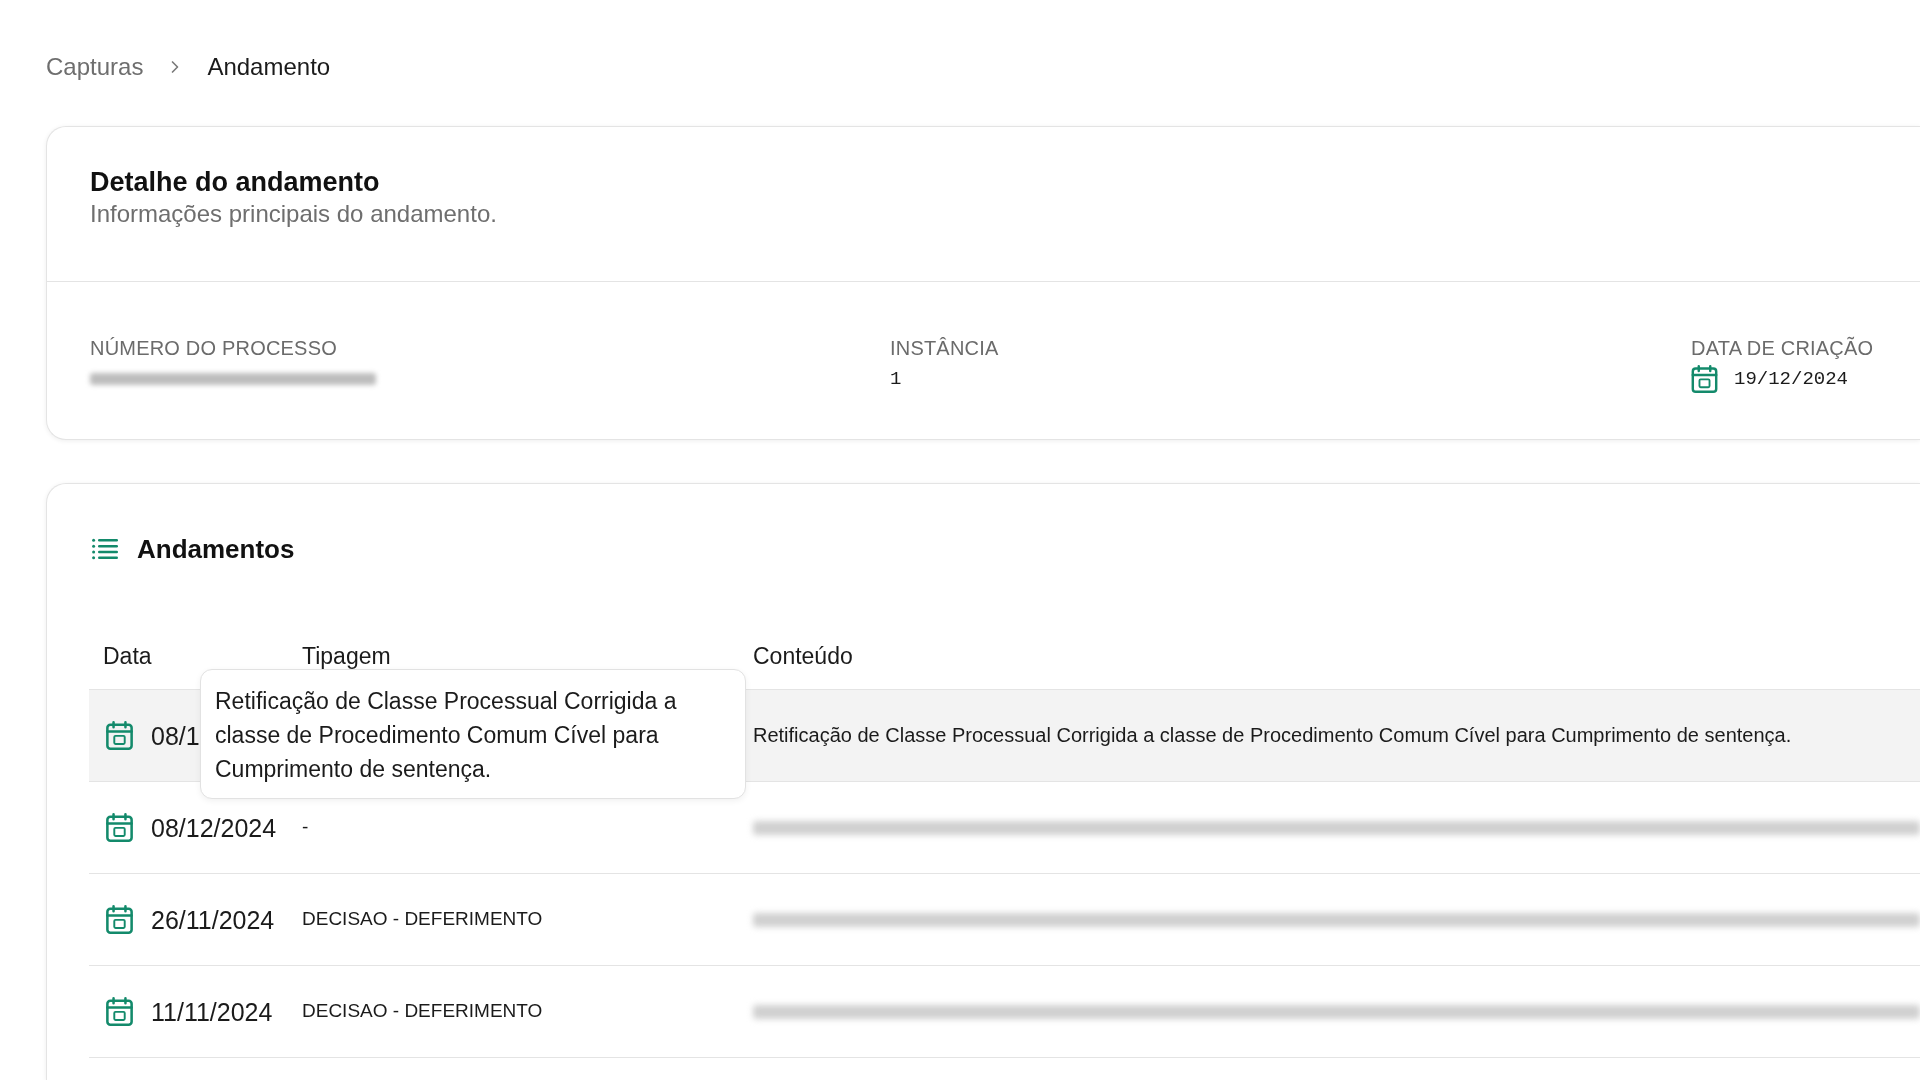  What do you see at coordinates (175, 735) in the screenshot?
I see `date-text: 08/1` at bounding box center [175, 735].